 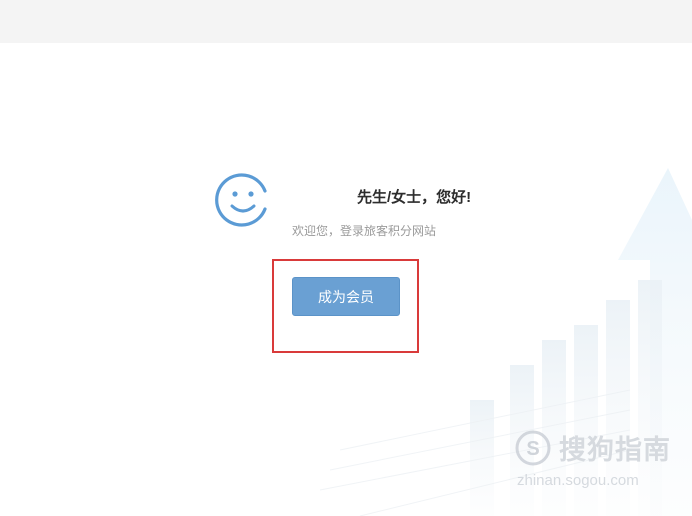 I want to click on top-bar, so click(x=346, y=21).